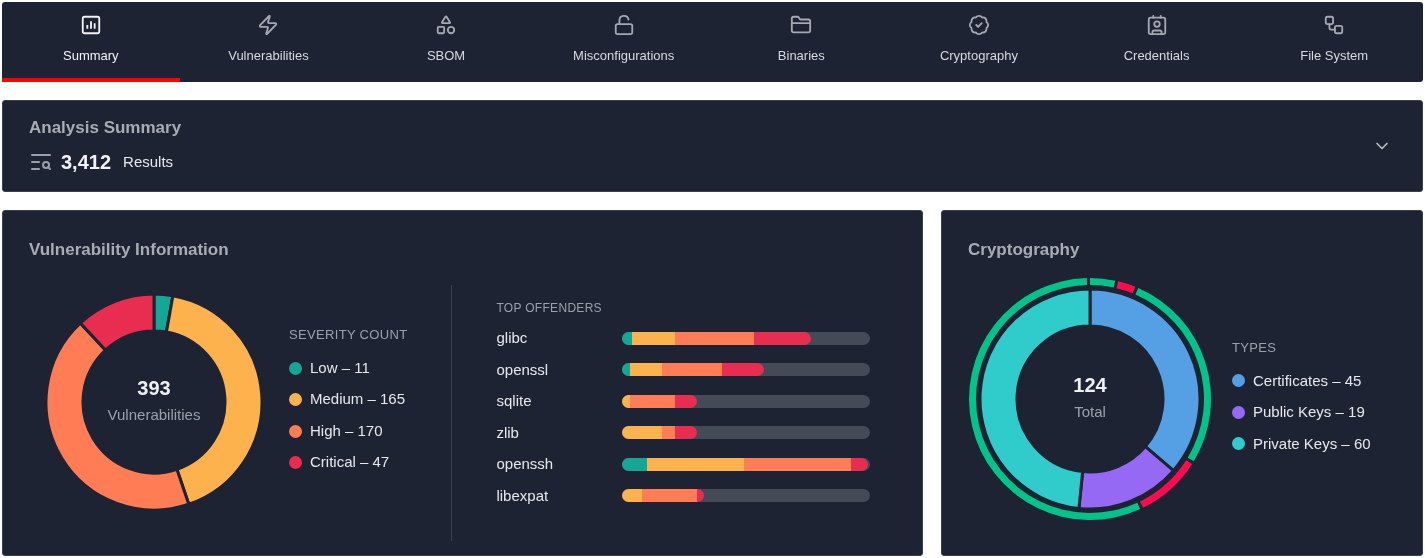  What do you see at coordinates (979, 42) in the screenshot?
I see `nav-tab: Cryptography` at bounding box center [979, 42].